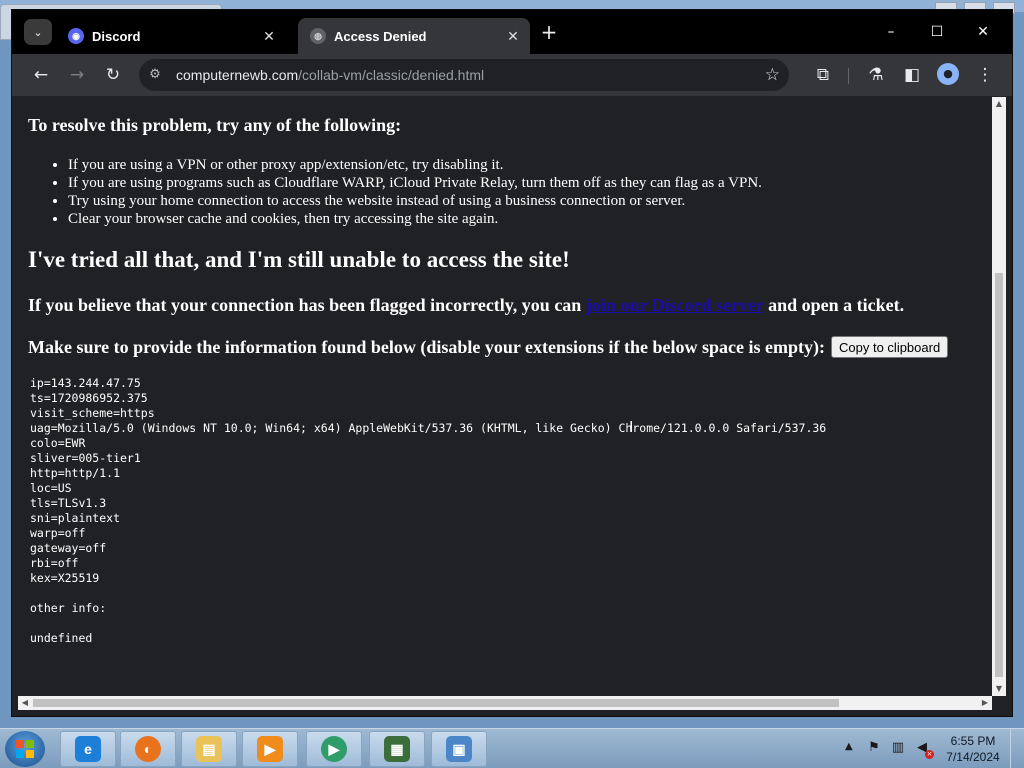 This screenshot has height=768, width=1024. Describe the element at coordinates (937, 32) in the screenshot. I see `maximize-button: ☐` at that location.